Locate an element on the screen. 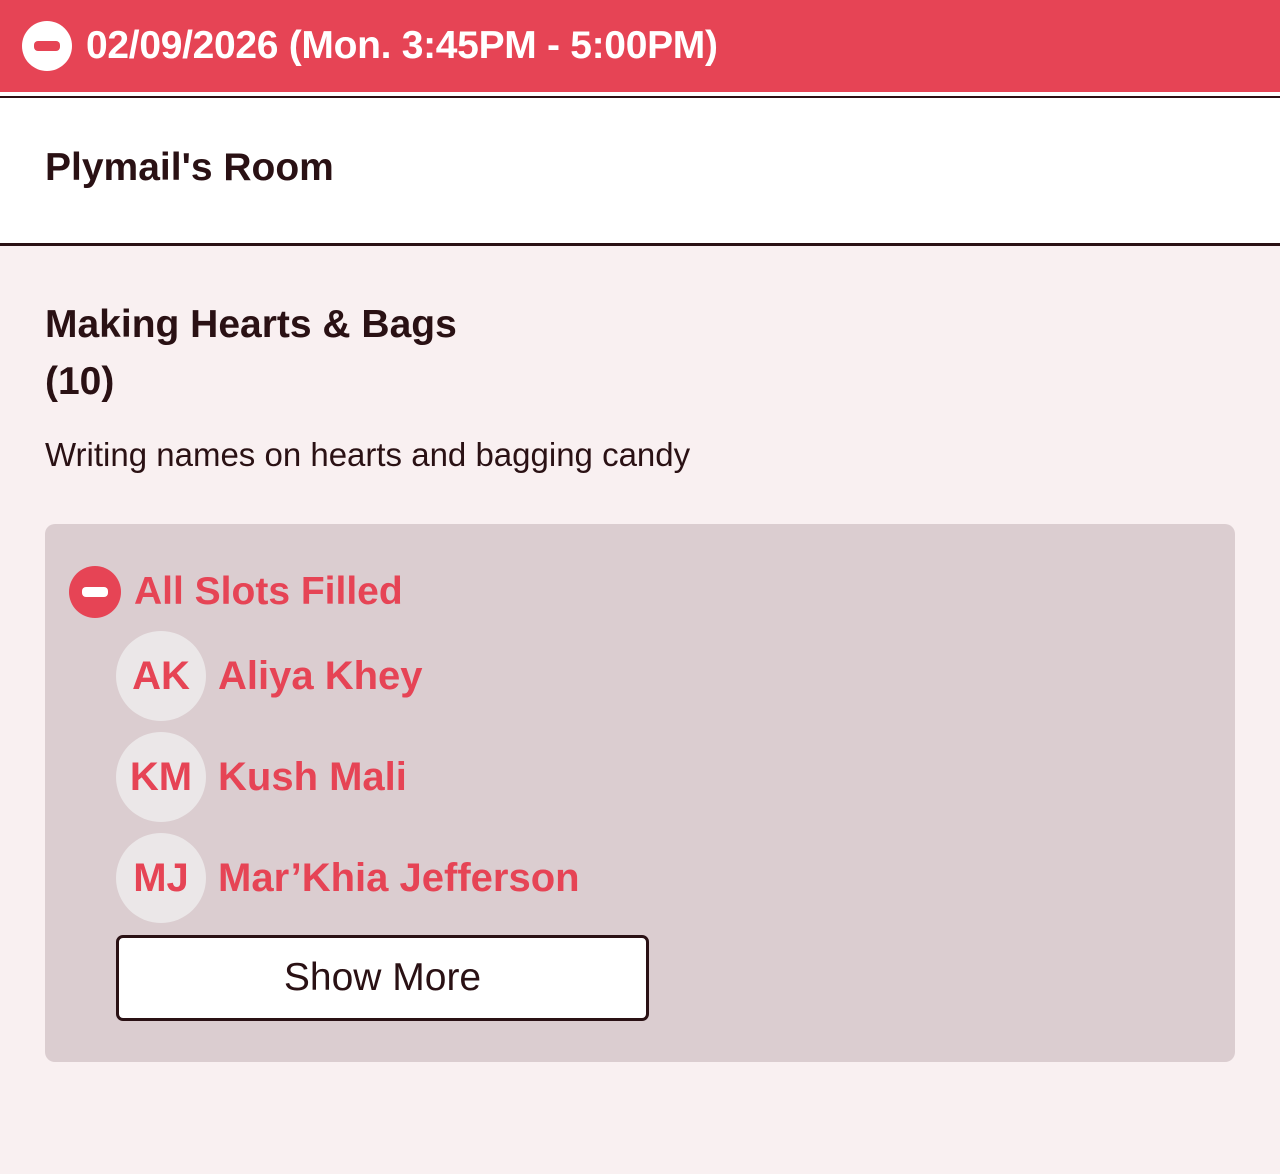 The height and width of the screenshot is (1174, 1280). date-time-header: 02/09/2026 (Mon. 3:45PM - 5:00PM) is located at coordinates (640, 46).